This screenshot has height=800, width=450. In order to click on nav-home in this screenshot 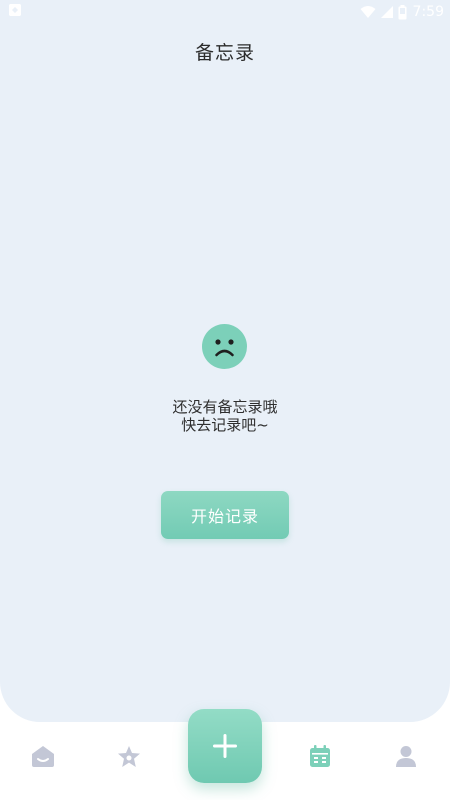, I will do `click(43, 756)`.